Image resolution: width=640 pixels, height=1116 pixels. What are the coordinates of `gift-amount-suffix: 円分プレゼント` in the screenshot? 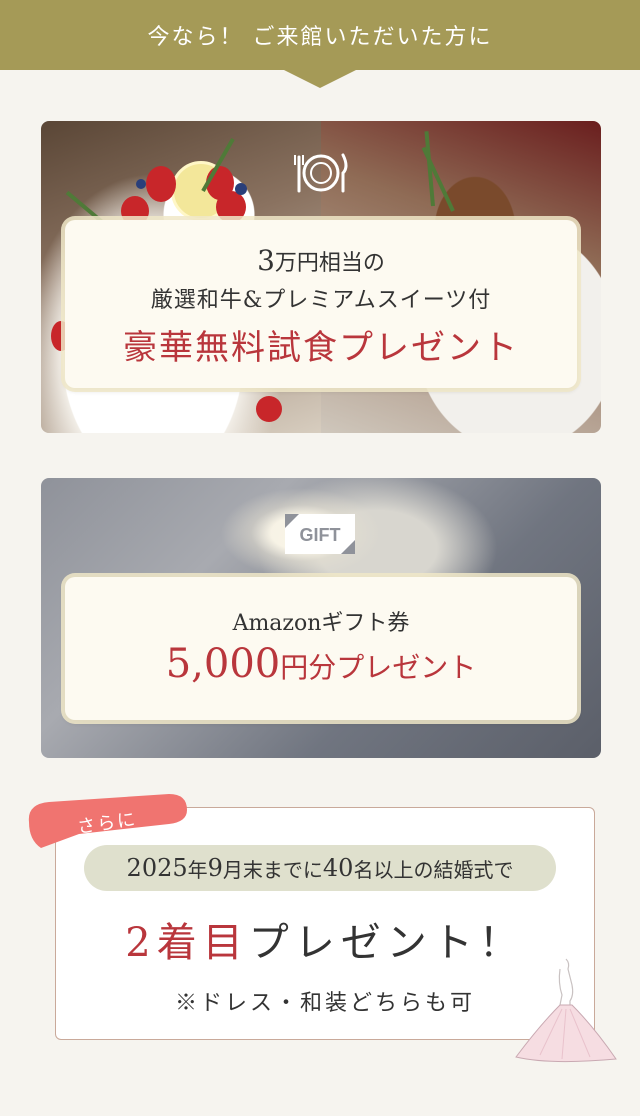 It's located at (378, 667).